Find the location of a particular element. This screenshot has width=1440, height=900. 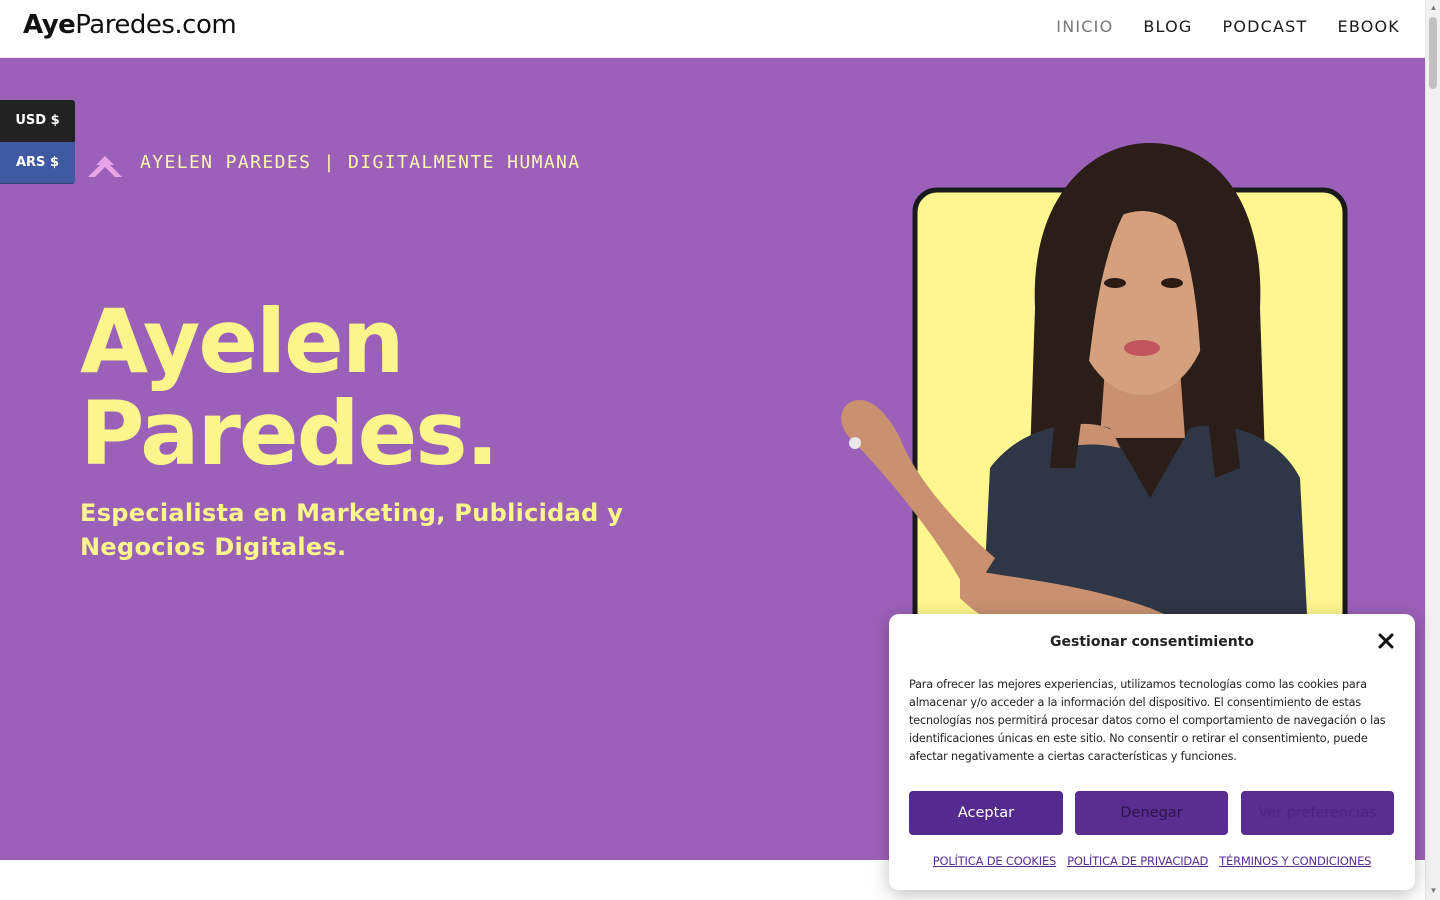

privacy-policy-link: POLÍTICA DE PRIVACIDAD is located at coordinates (1137, 861).